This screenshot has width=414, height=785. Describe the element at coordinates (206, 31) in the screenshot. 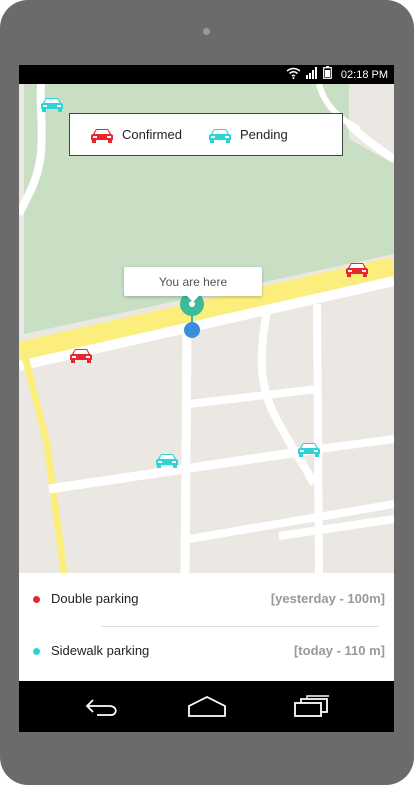

I see `front-camera` at that location.